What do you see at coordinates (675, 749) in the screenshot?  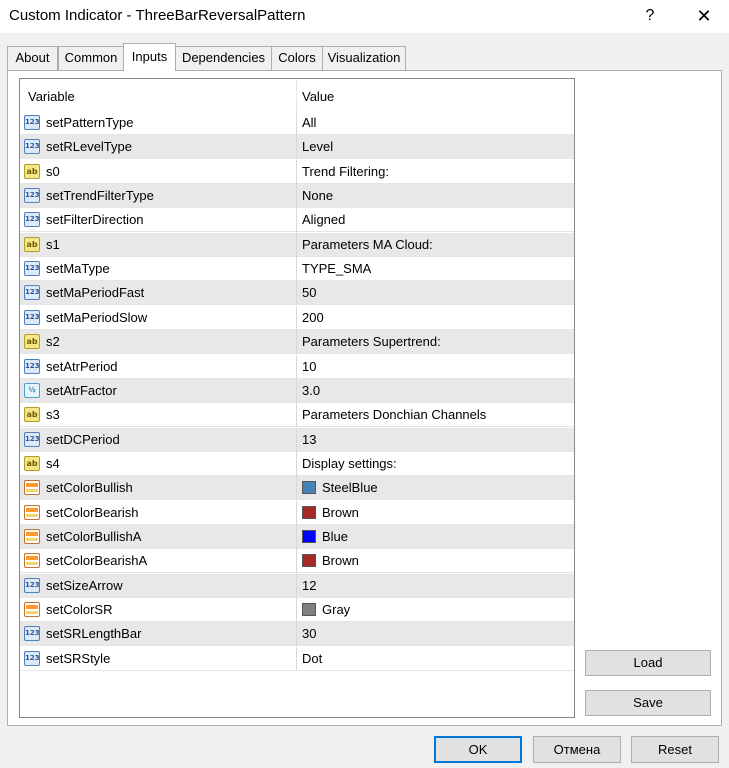 I see `reset-button: Reset` at bounding box center [675, 749].